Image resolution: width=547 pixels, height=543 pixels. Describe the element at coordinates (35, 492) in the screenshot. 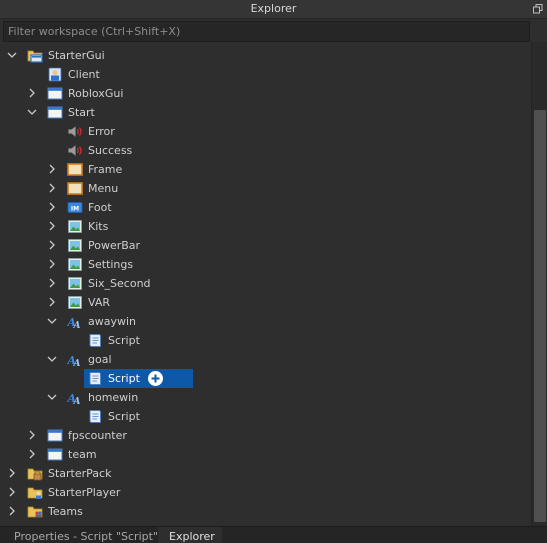

I see `starterplayer-folder-icon` at that location.